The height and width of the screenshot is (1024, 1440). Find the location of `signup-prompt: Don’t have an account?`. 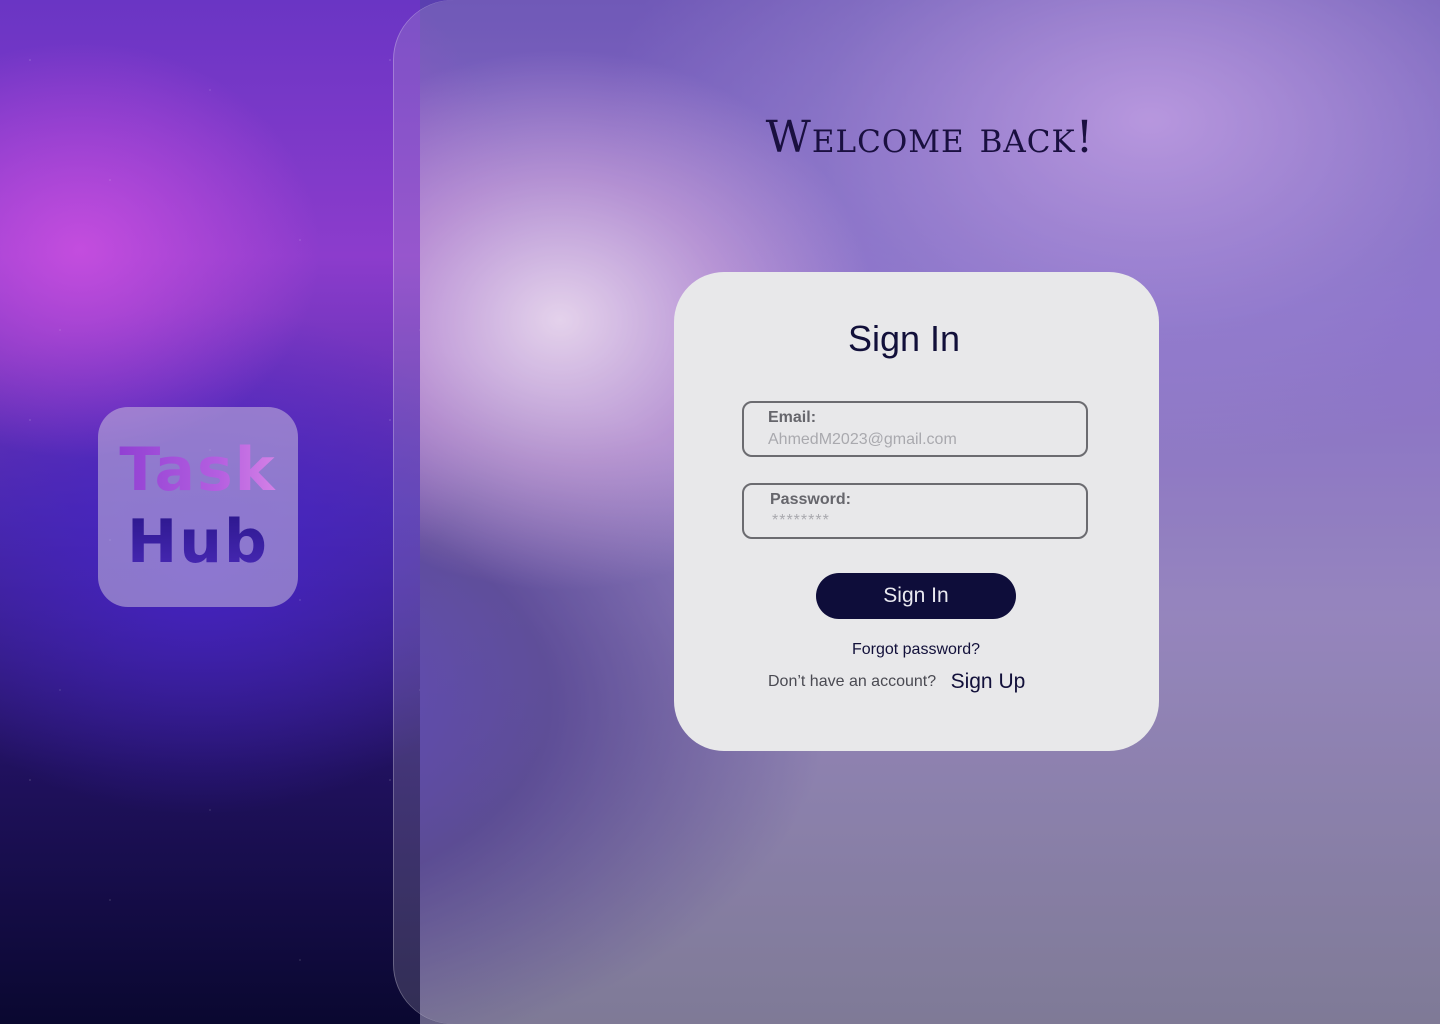

signup-prompt: Don’t have an account? is located at coordinates (852, 681).